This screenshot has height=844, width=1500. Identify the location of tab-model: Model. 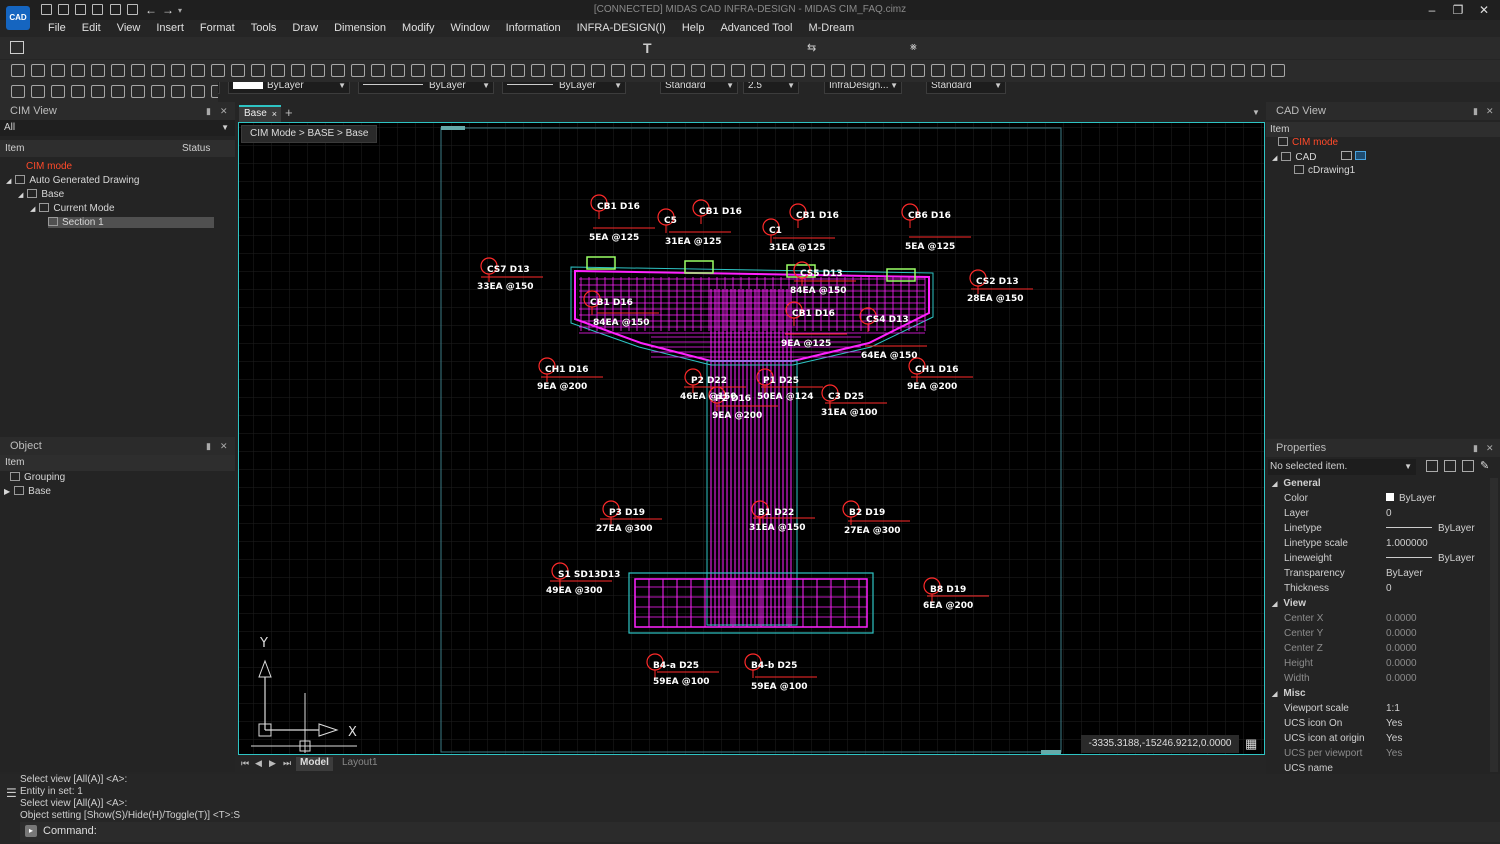
(314, 764).